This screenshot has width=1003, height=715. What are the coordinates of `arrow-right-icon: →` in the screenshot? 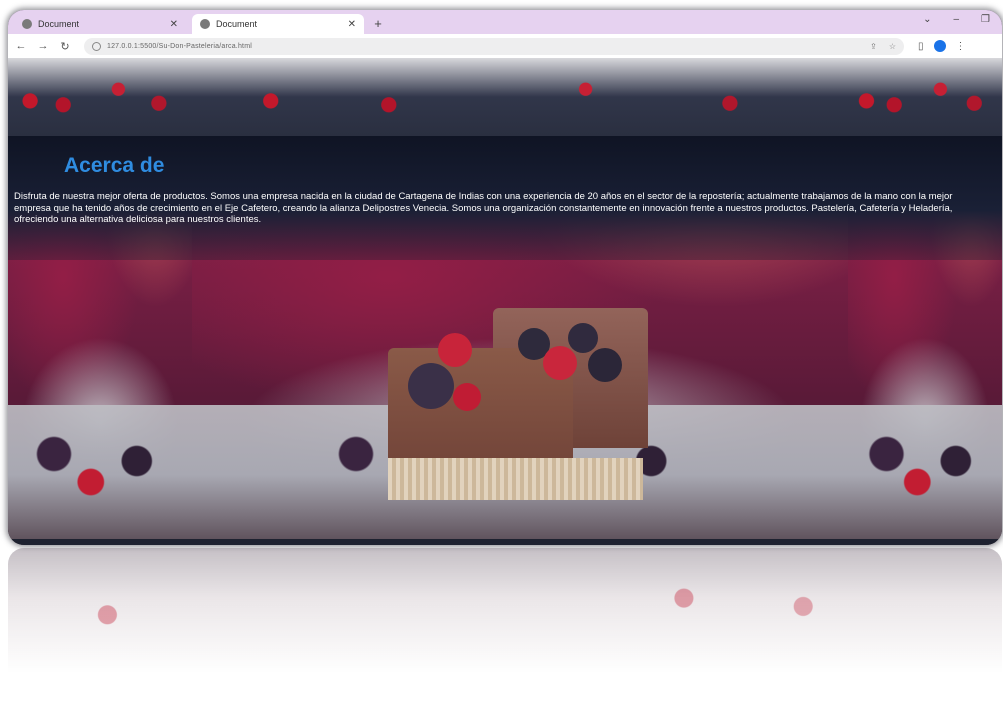 It's located at (43, 46).